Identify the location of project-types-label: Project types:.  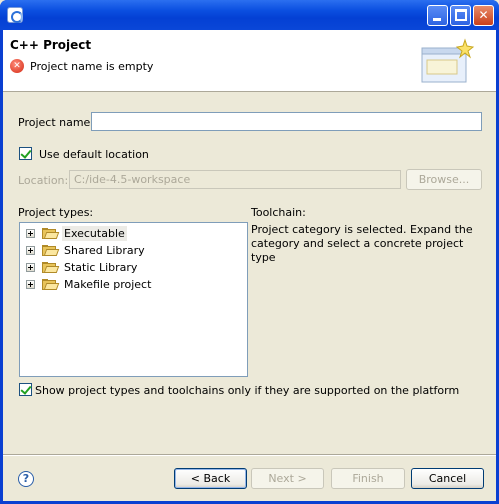
(56, 212).